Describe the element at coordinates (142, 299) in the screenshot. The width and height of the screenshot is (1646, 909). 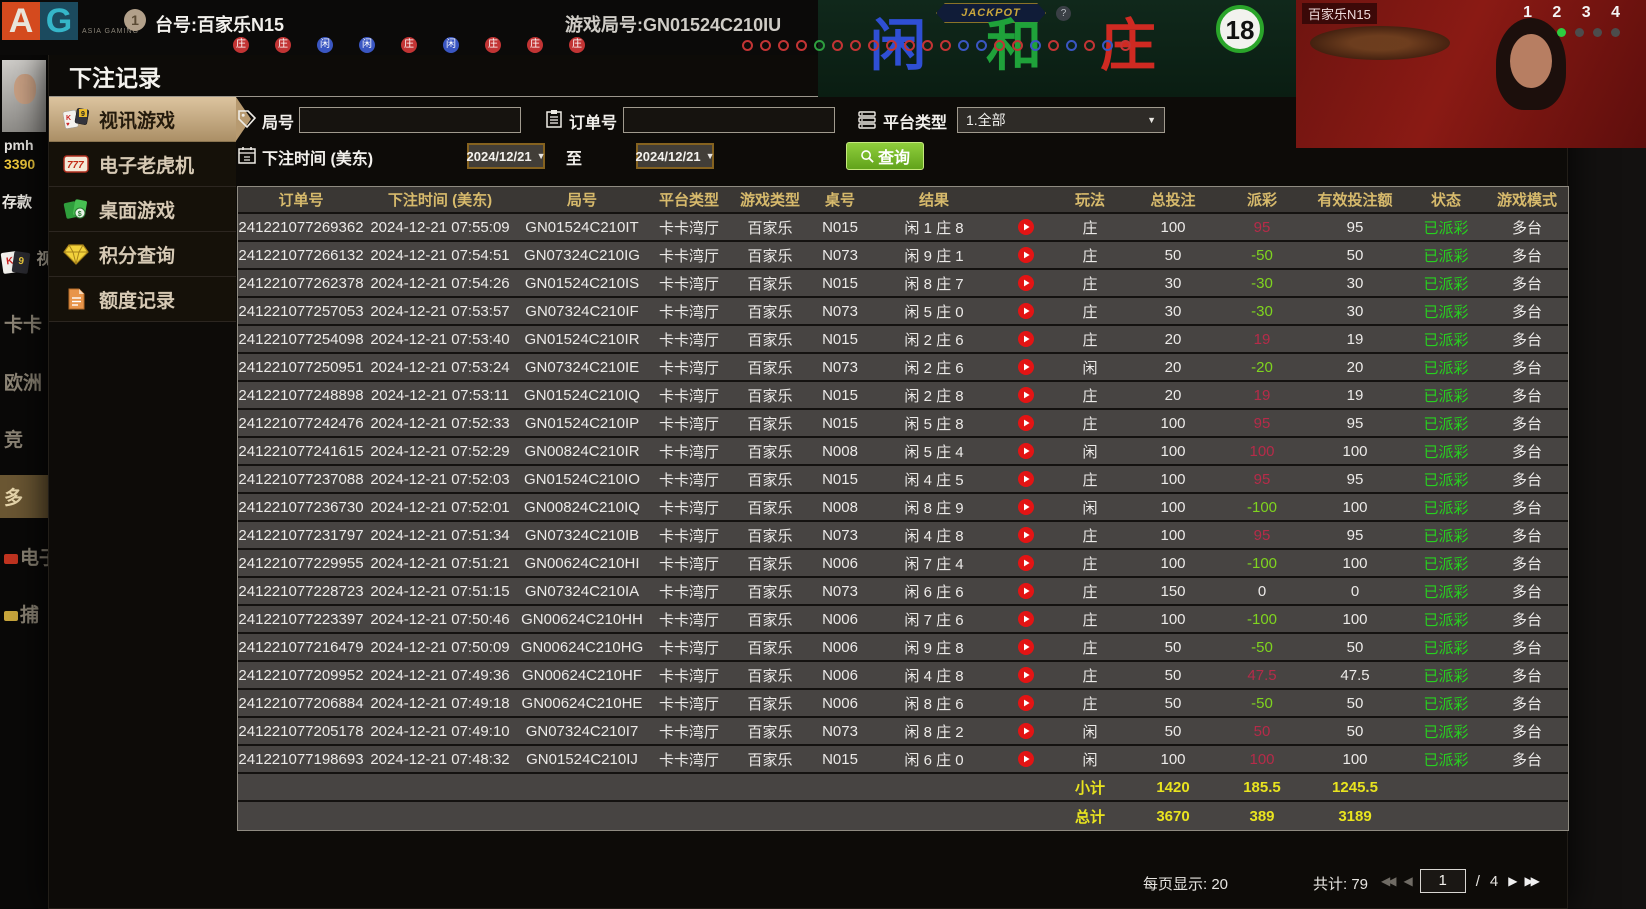
I see `sidebar-item-4: 额度记录` at that location.